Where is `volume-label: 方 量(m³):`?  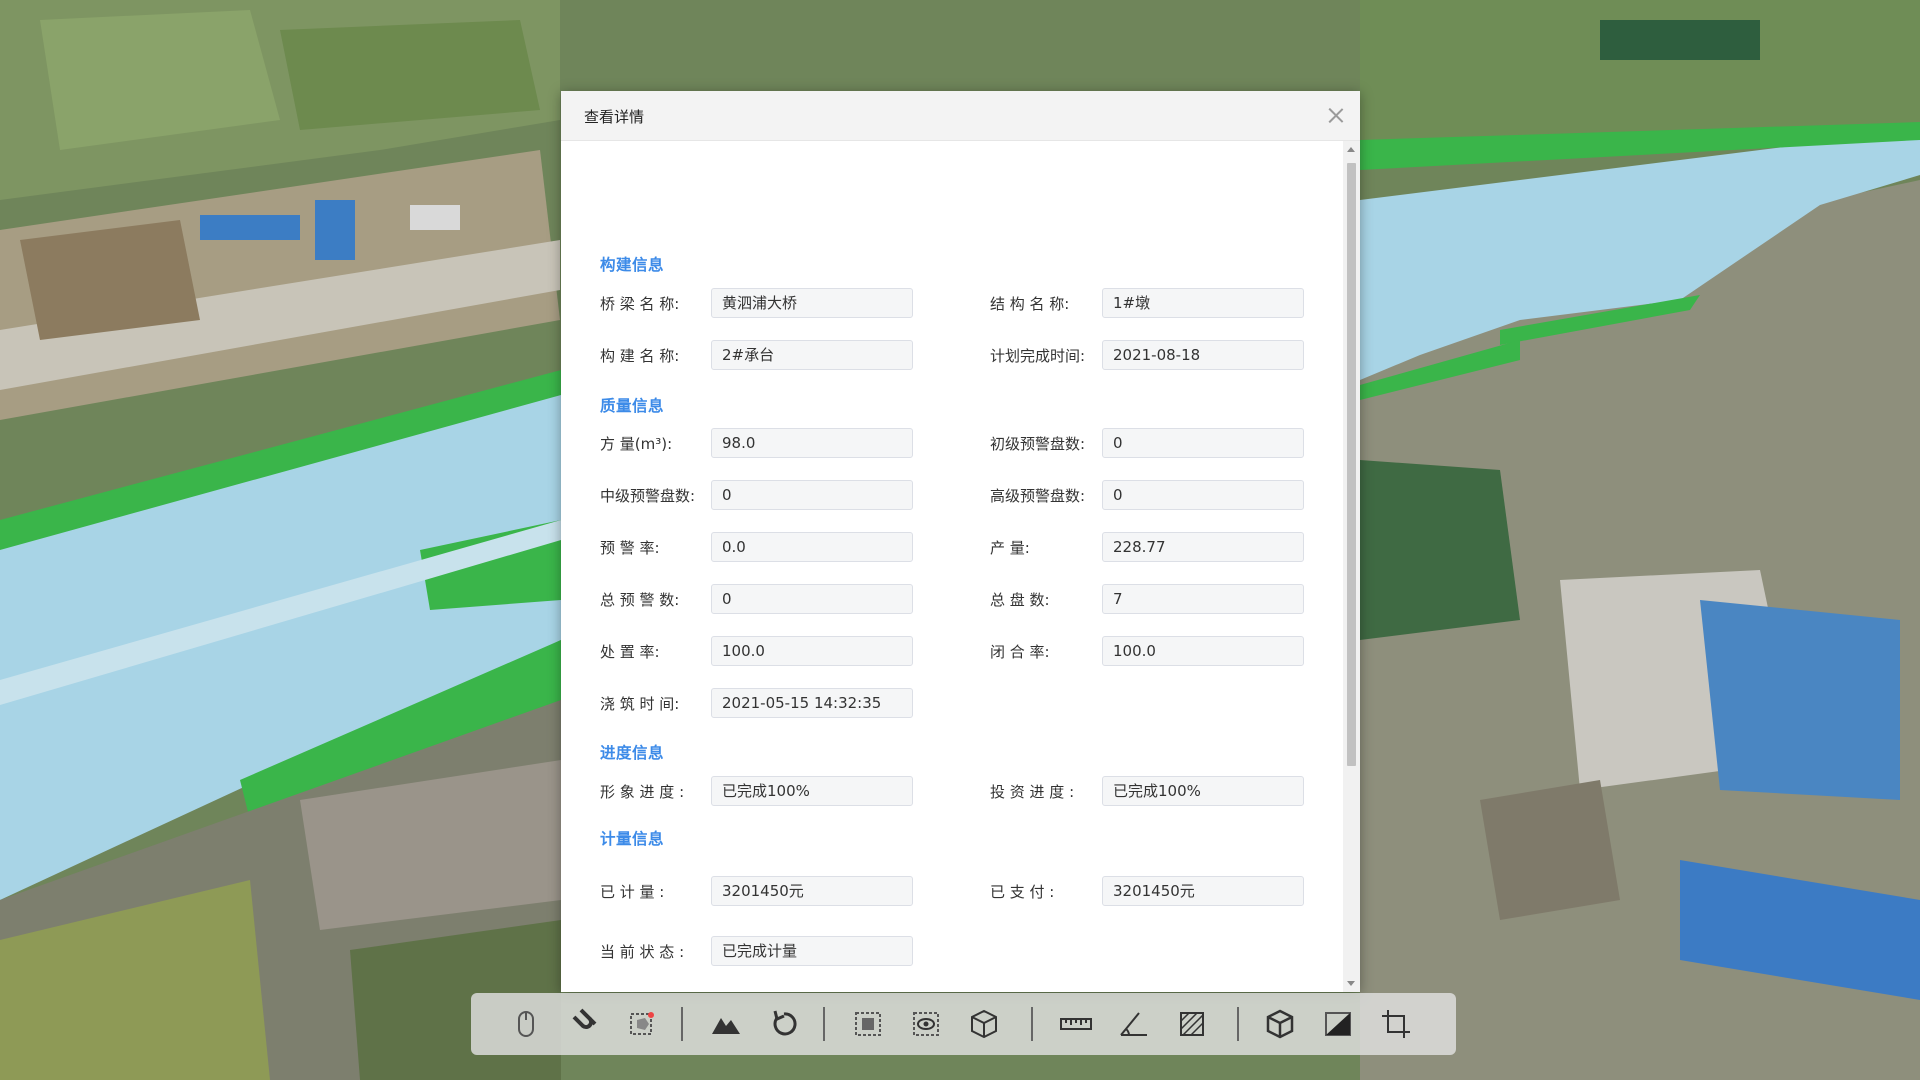 volume-label: 方 量(m³): is located at coordinates (636, 444).